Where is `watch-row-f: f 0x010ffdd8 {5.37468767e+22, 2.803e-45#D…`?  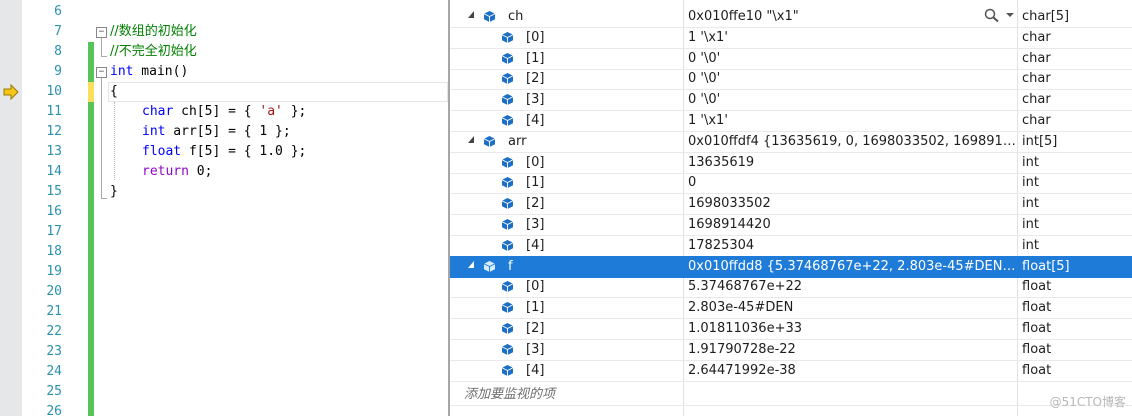
watch-row-f: f 0x010ffdd8 {5.37468767e+22, 2.803e-45#D… is located at coordinates (791, 266).